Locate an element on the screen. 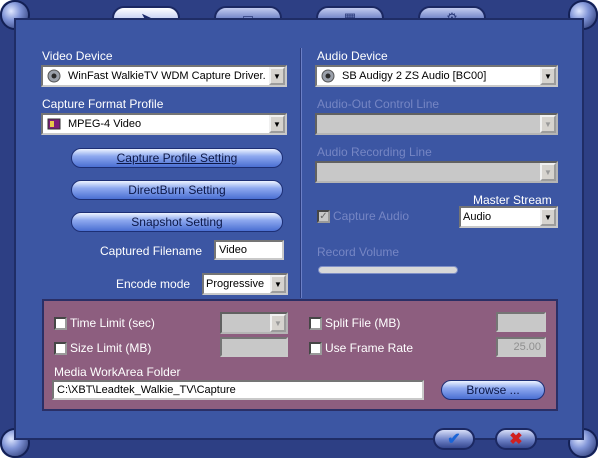 The width and height of the screenshot is (598, 458). capture-audio-checkbox: ✓ Capture Audio is located at coordinates (363, 216).